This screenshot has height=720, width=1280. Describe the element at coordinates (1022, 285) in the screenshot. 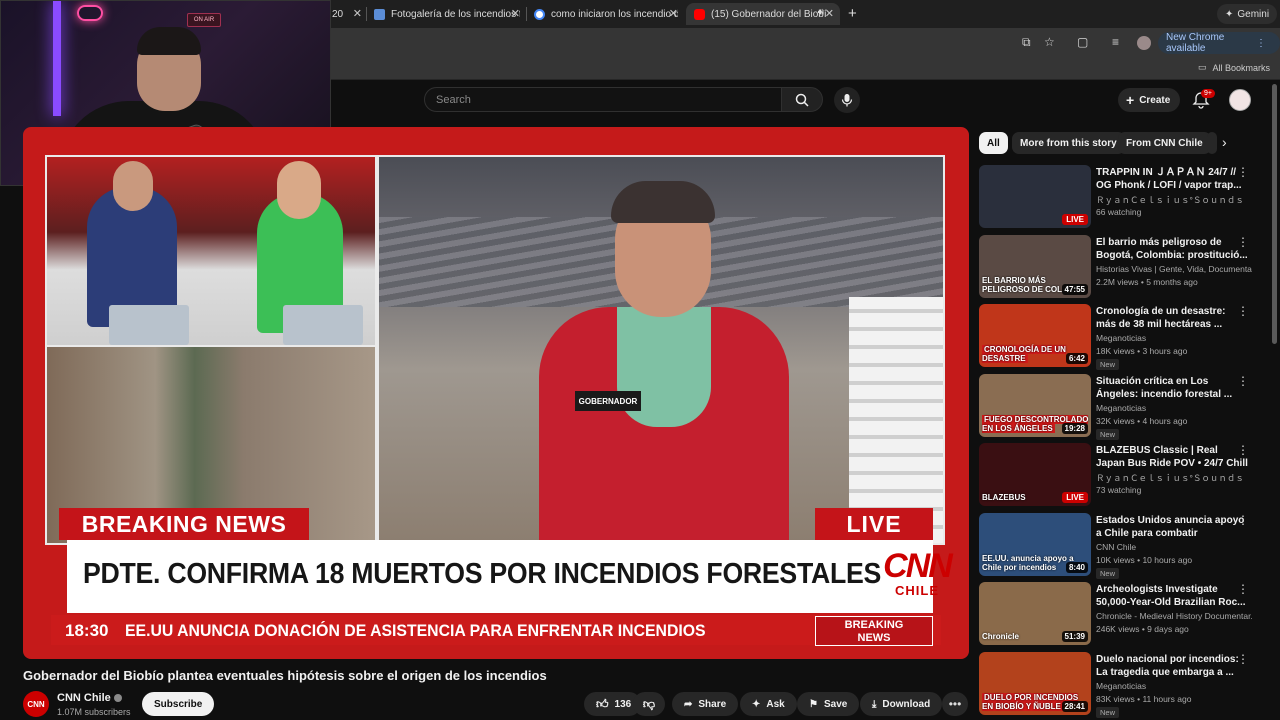

I see `thumbnail-caption-text: EL BARRIO MÁS PELIGROSO DE COL` at that location.